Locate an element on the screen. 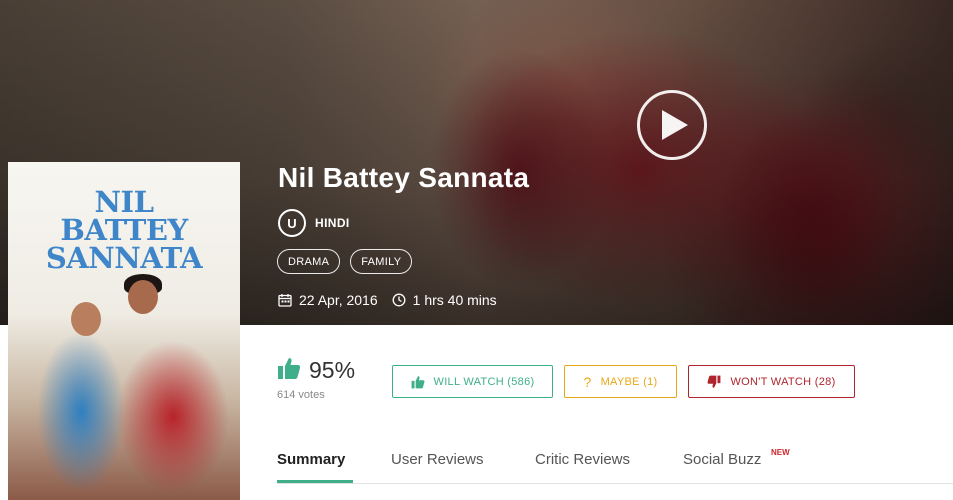  maybe-label: MAYBE (1) is located at coordinates (629, 381).